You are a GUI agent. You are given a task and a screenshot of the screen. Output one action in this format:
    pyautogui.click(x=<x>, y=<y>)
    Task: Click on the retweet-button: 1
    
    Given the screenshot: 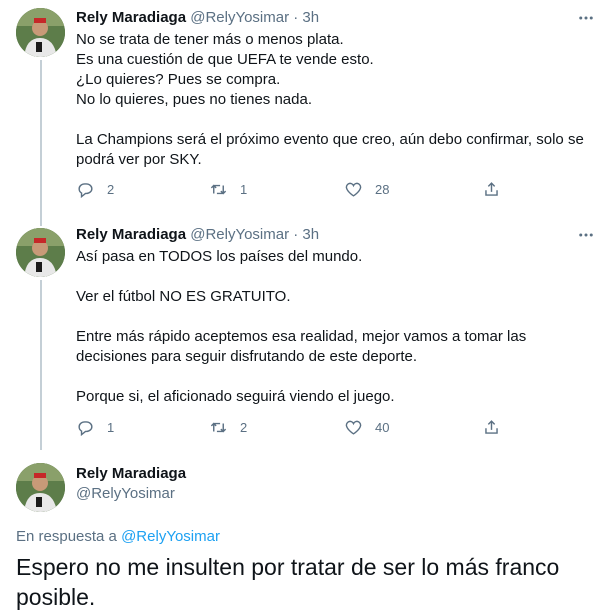 What is the action you would take?
    pyautogui.click(x=228, y=189)
    